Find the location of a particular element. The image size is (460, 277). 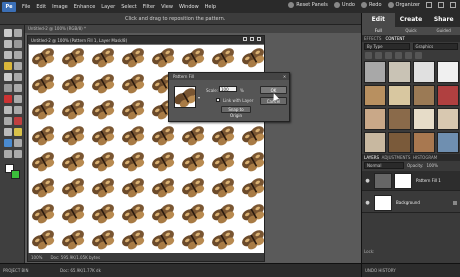

menu-window: Window is located at coordinates (189, 7).